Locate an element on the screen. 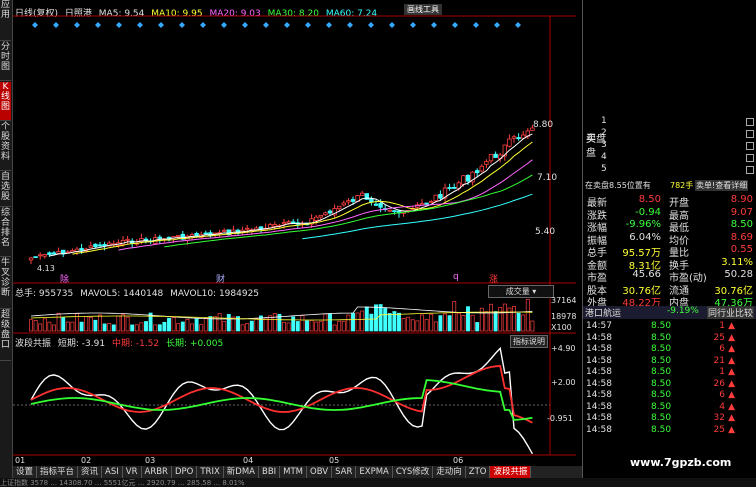 This screenshot has height=487, width=756. marker-finance: 财 is located at coordinates (221, 280).